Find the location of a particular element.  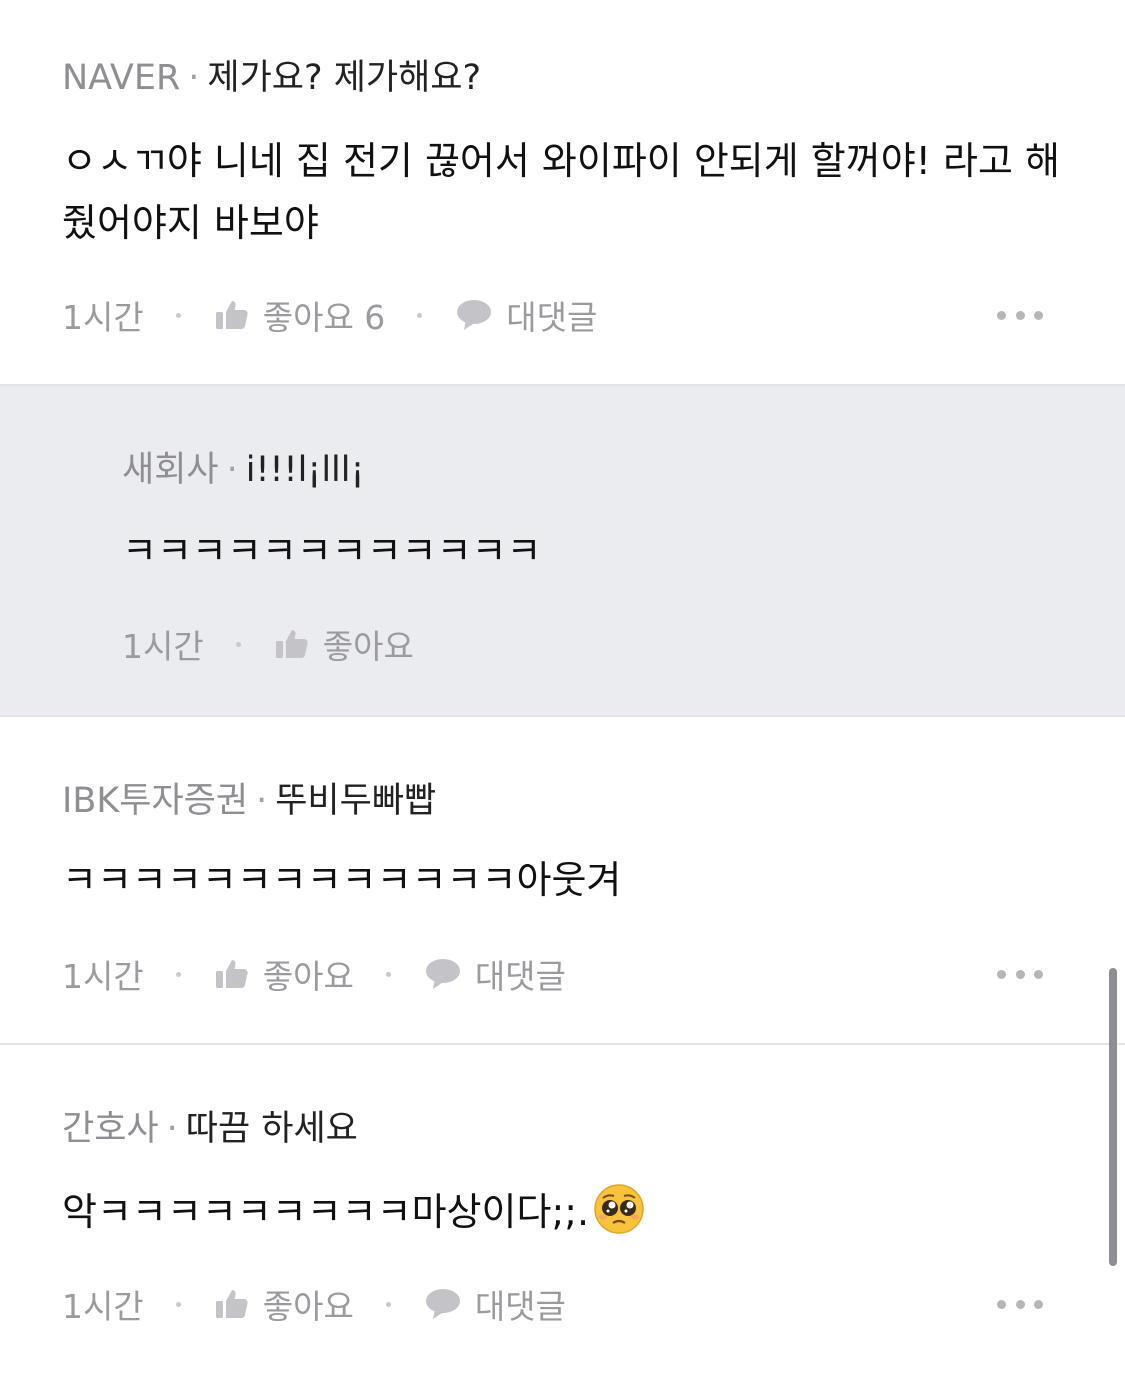

nickname: 제가요? 제가해요? is located at coordinates (344, 78).